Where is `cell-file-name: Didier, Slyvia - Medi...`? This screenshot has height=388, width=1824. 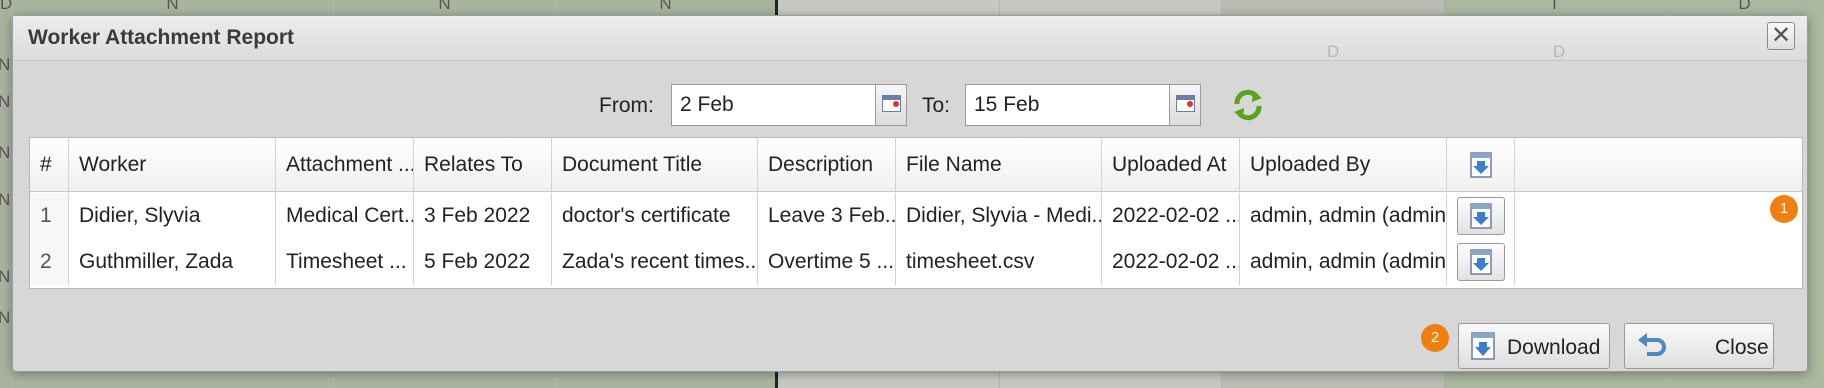
cell-file-name: Didier, Slyvia - Medi... is located at coordinates (999, 216).